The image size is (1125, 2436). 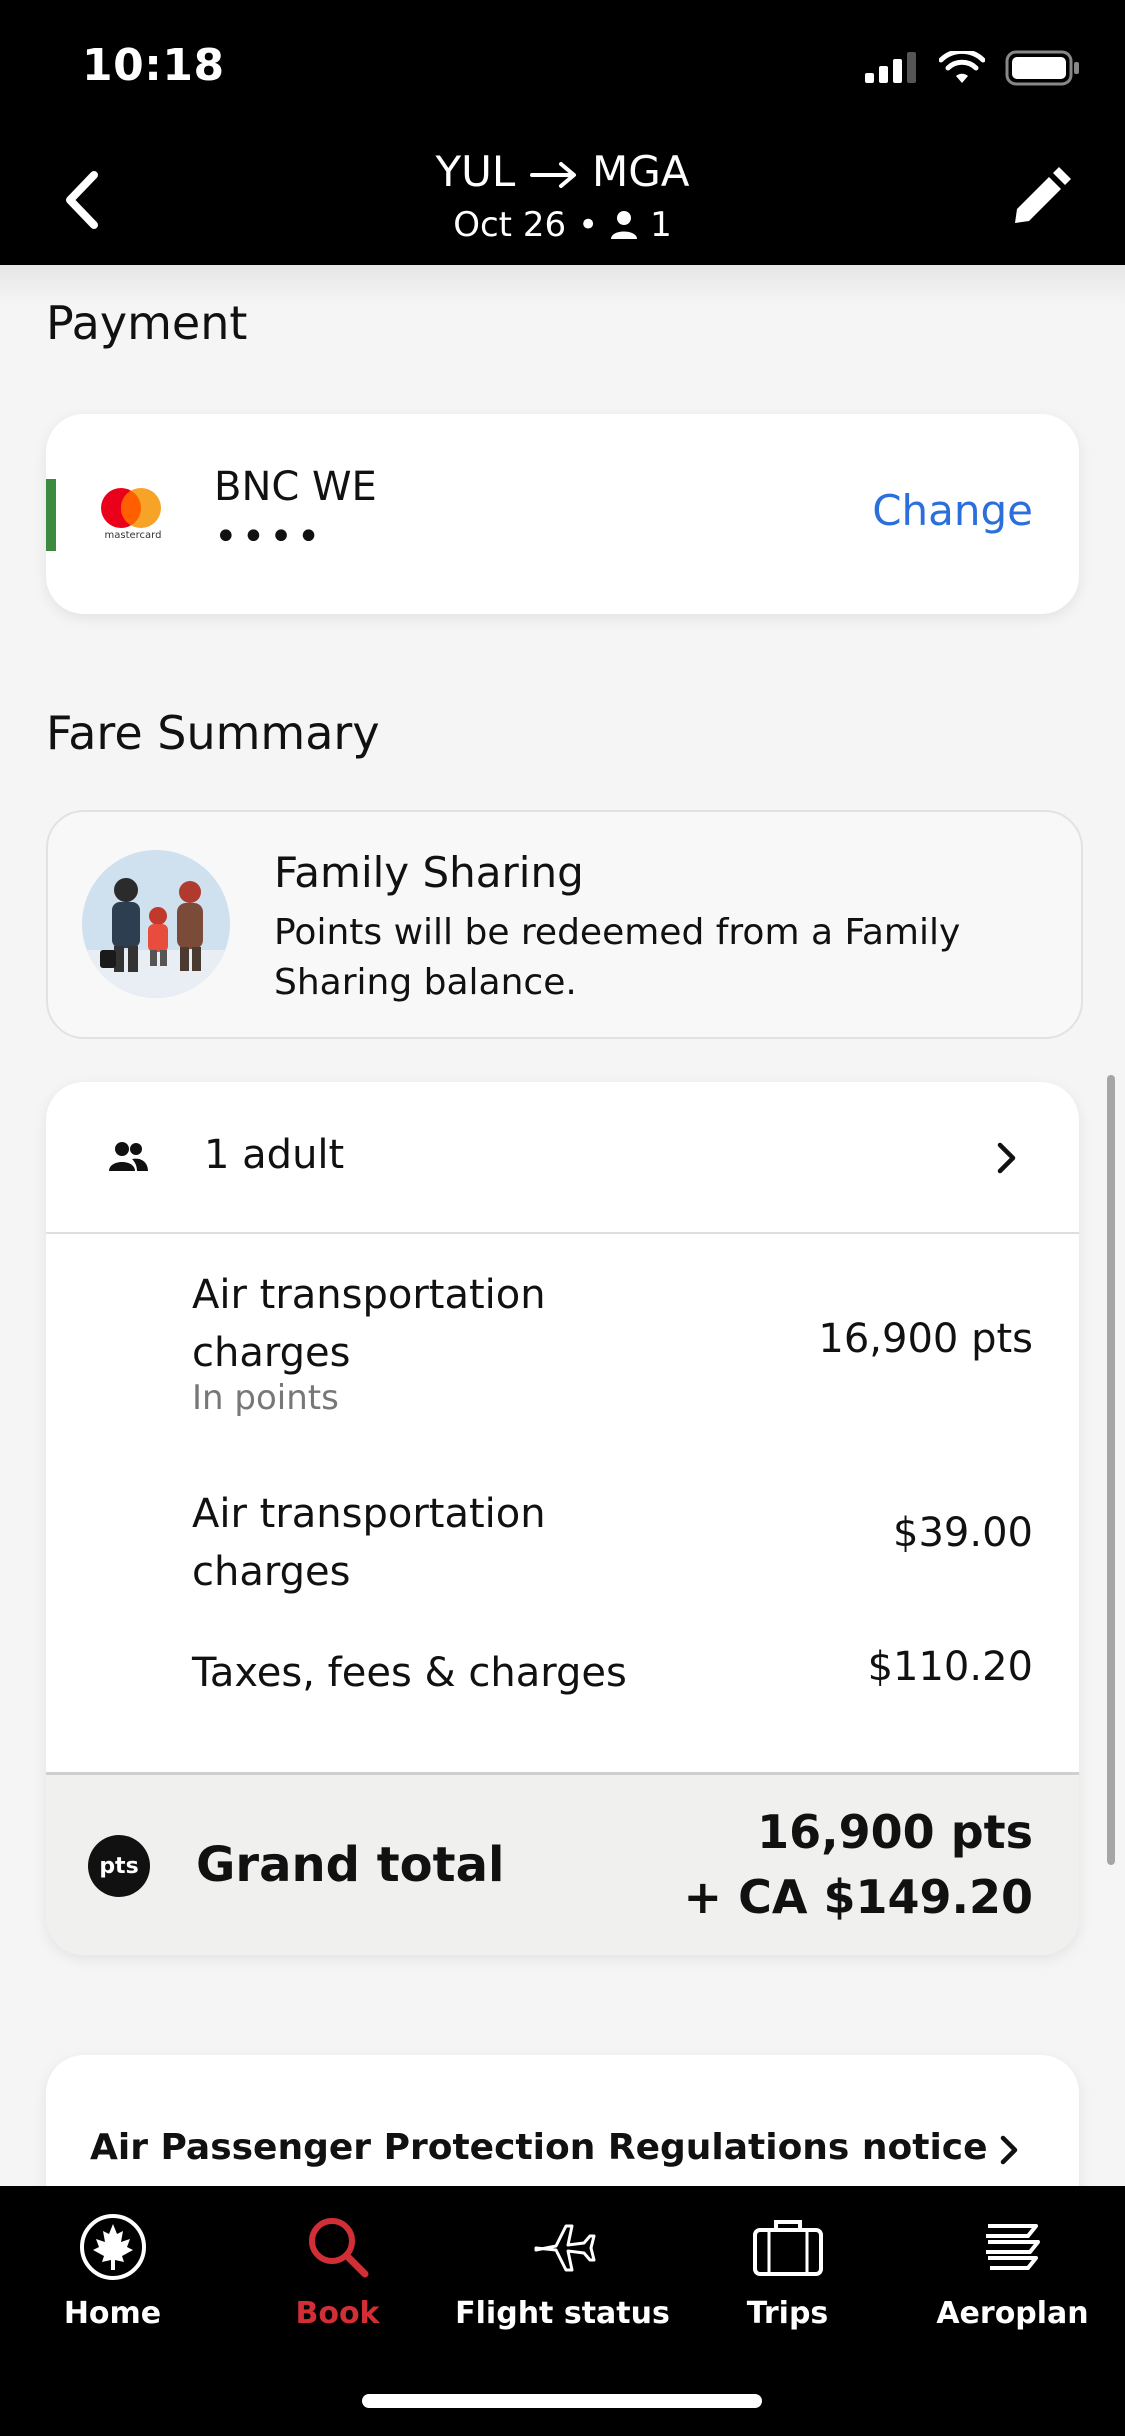 I want to click on card-number-masked: ••••, so click(x=269, y=537).